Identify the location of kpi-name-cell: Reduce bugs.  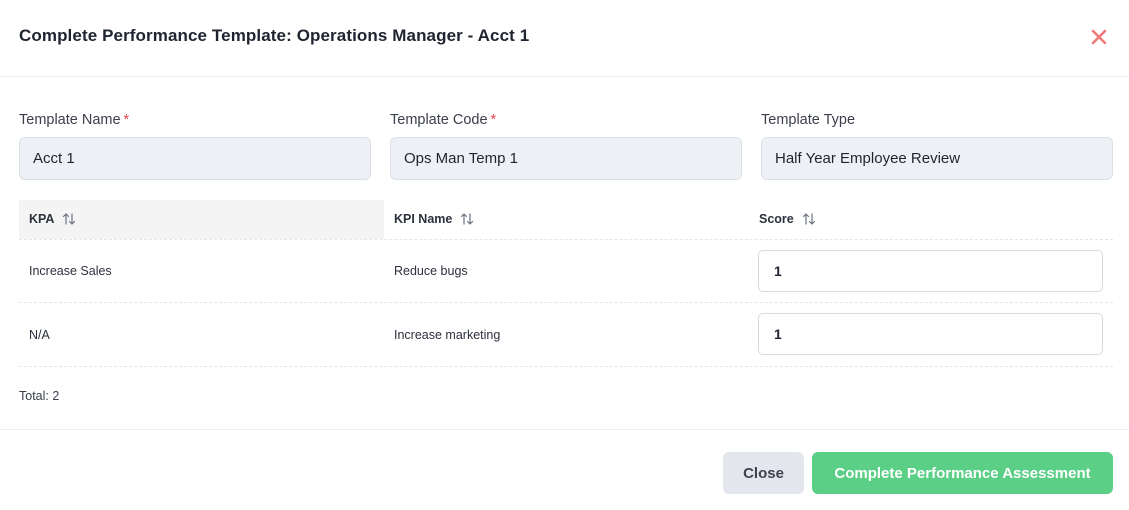
(431, 271).